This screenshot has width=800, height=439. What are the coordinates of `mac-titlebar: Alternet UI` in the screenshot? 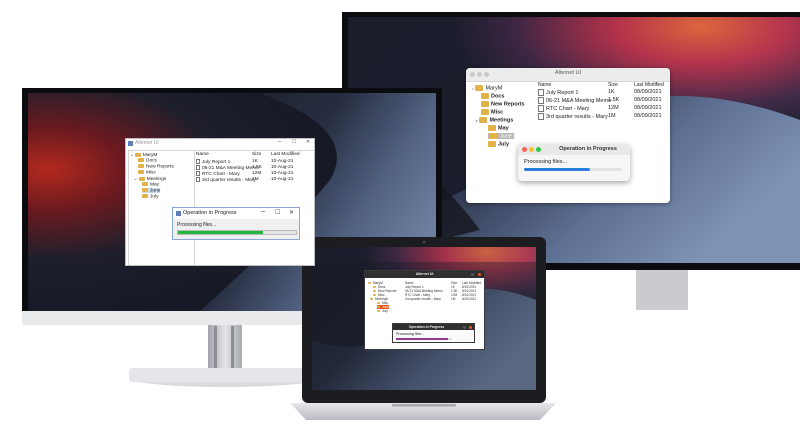 It's located at (568, 75).